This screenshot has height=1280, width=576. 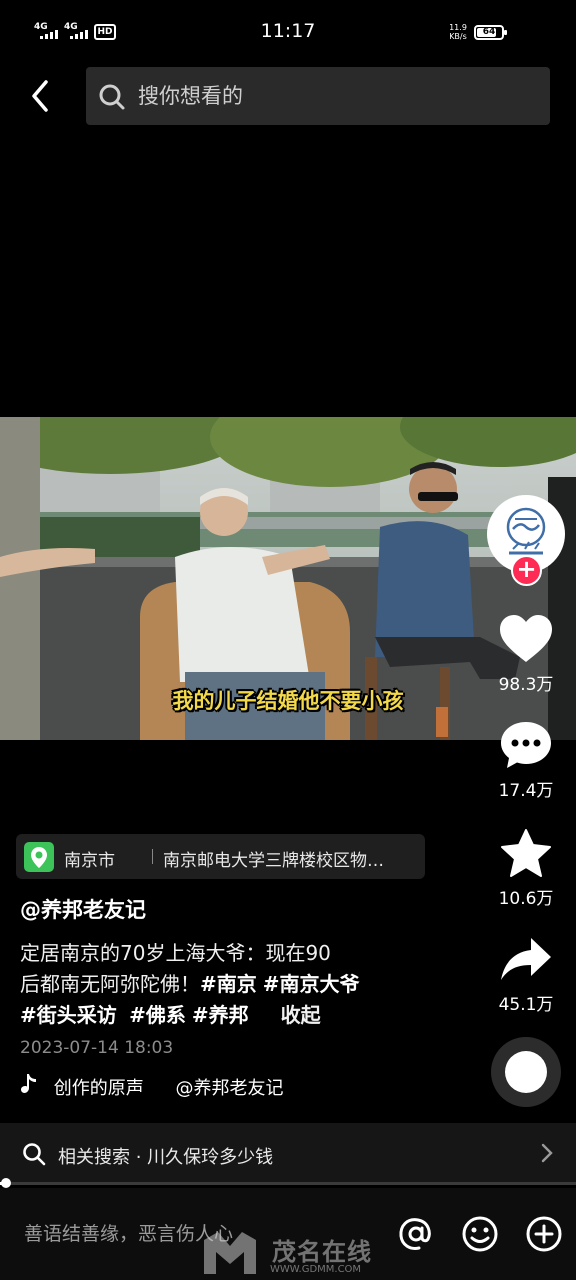 I want to click on back-button, so click(x=42, y=96).